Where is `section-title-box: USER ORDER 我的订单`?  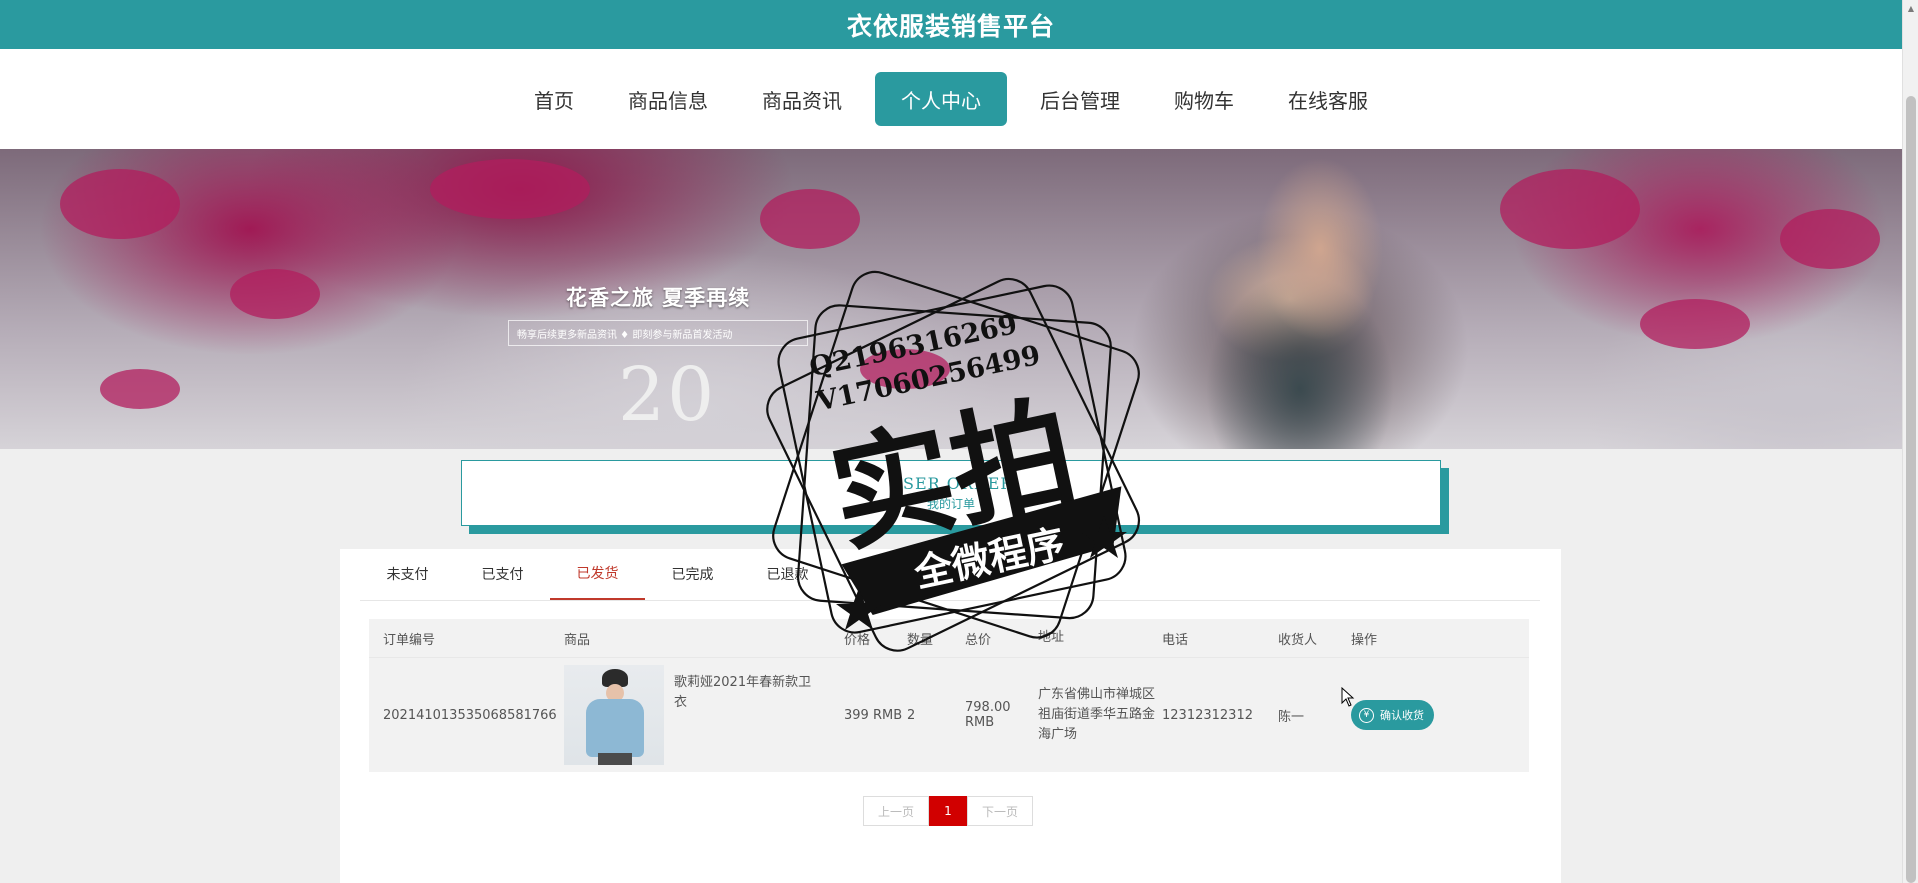 section-title-box: USER ORDER 我的订单 is located at coordinates (951, 493).